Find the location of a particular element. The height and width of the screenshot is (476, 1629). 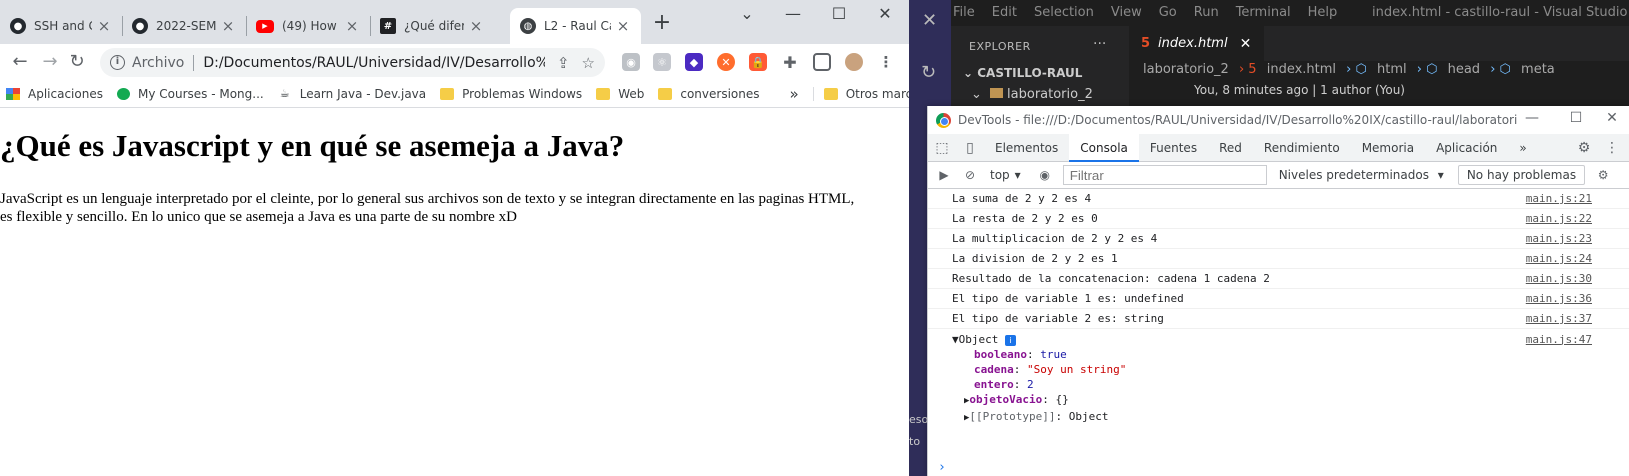

bookmark-learn-java: ☕ Learn Java - Dev.java is located at coordinates (352, 94).